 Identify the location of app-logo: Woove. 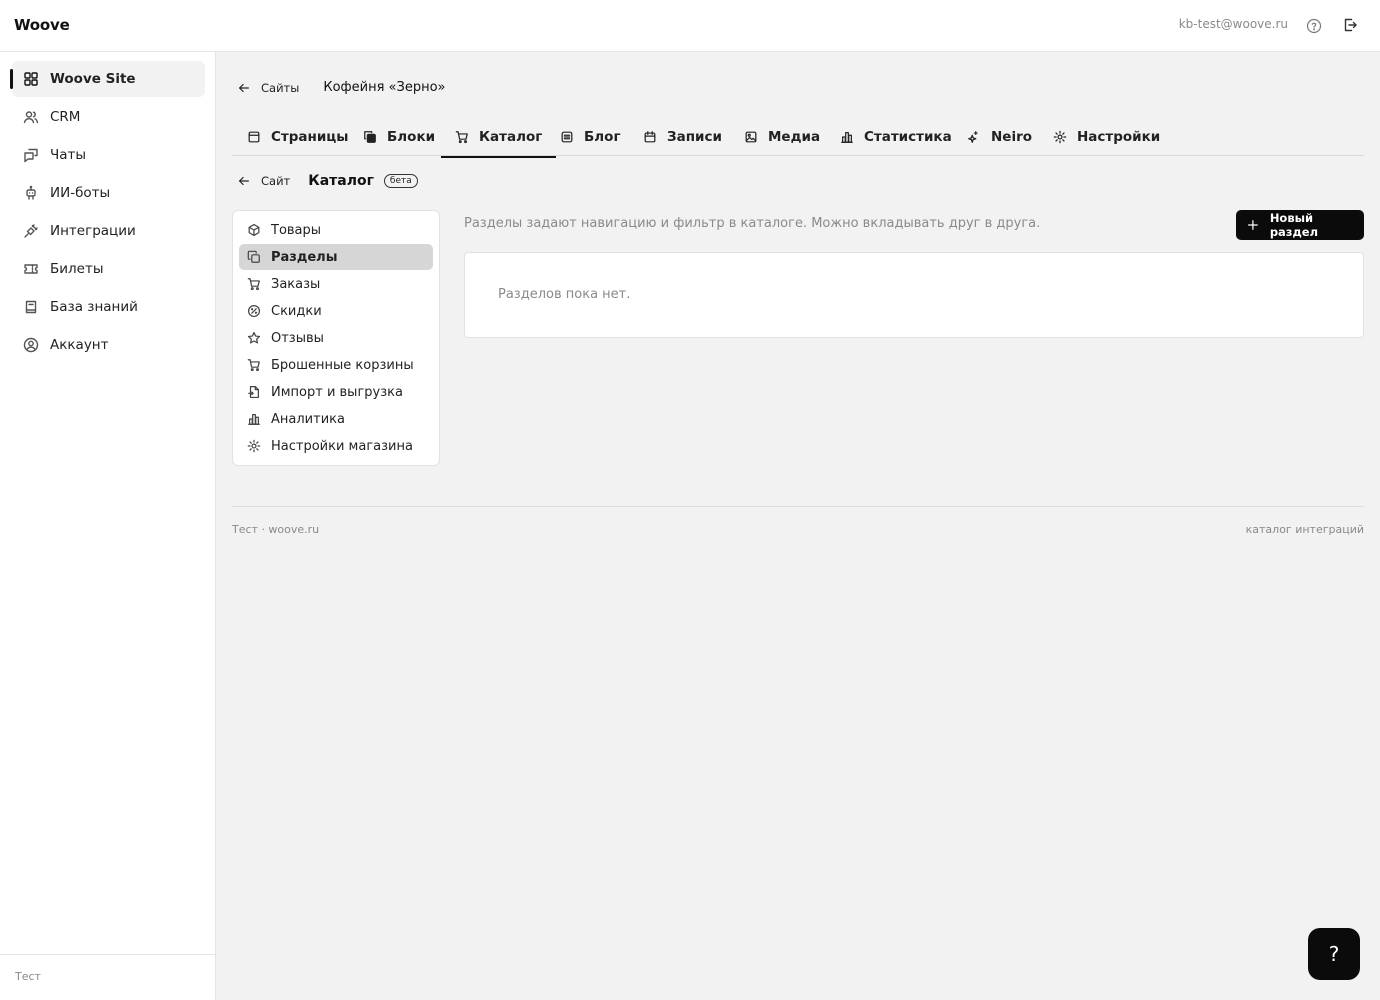
(42, 25).